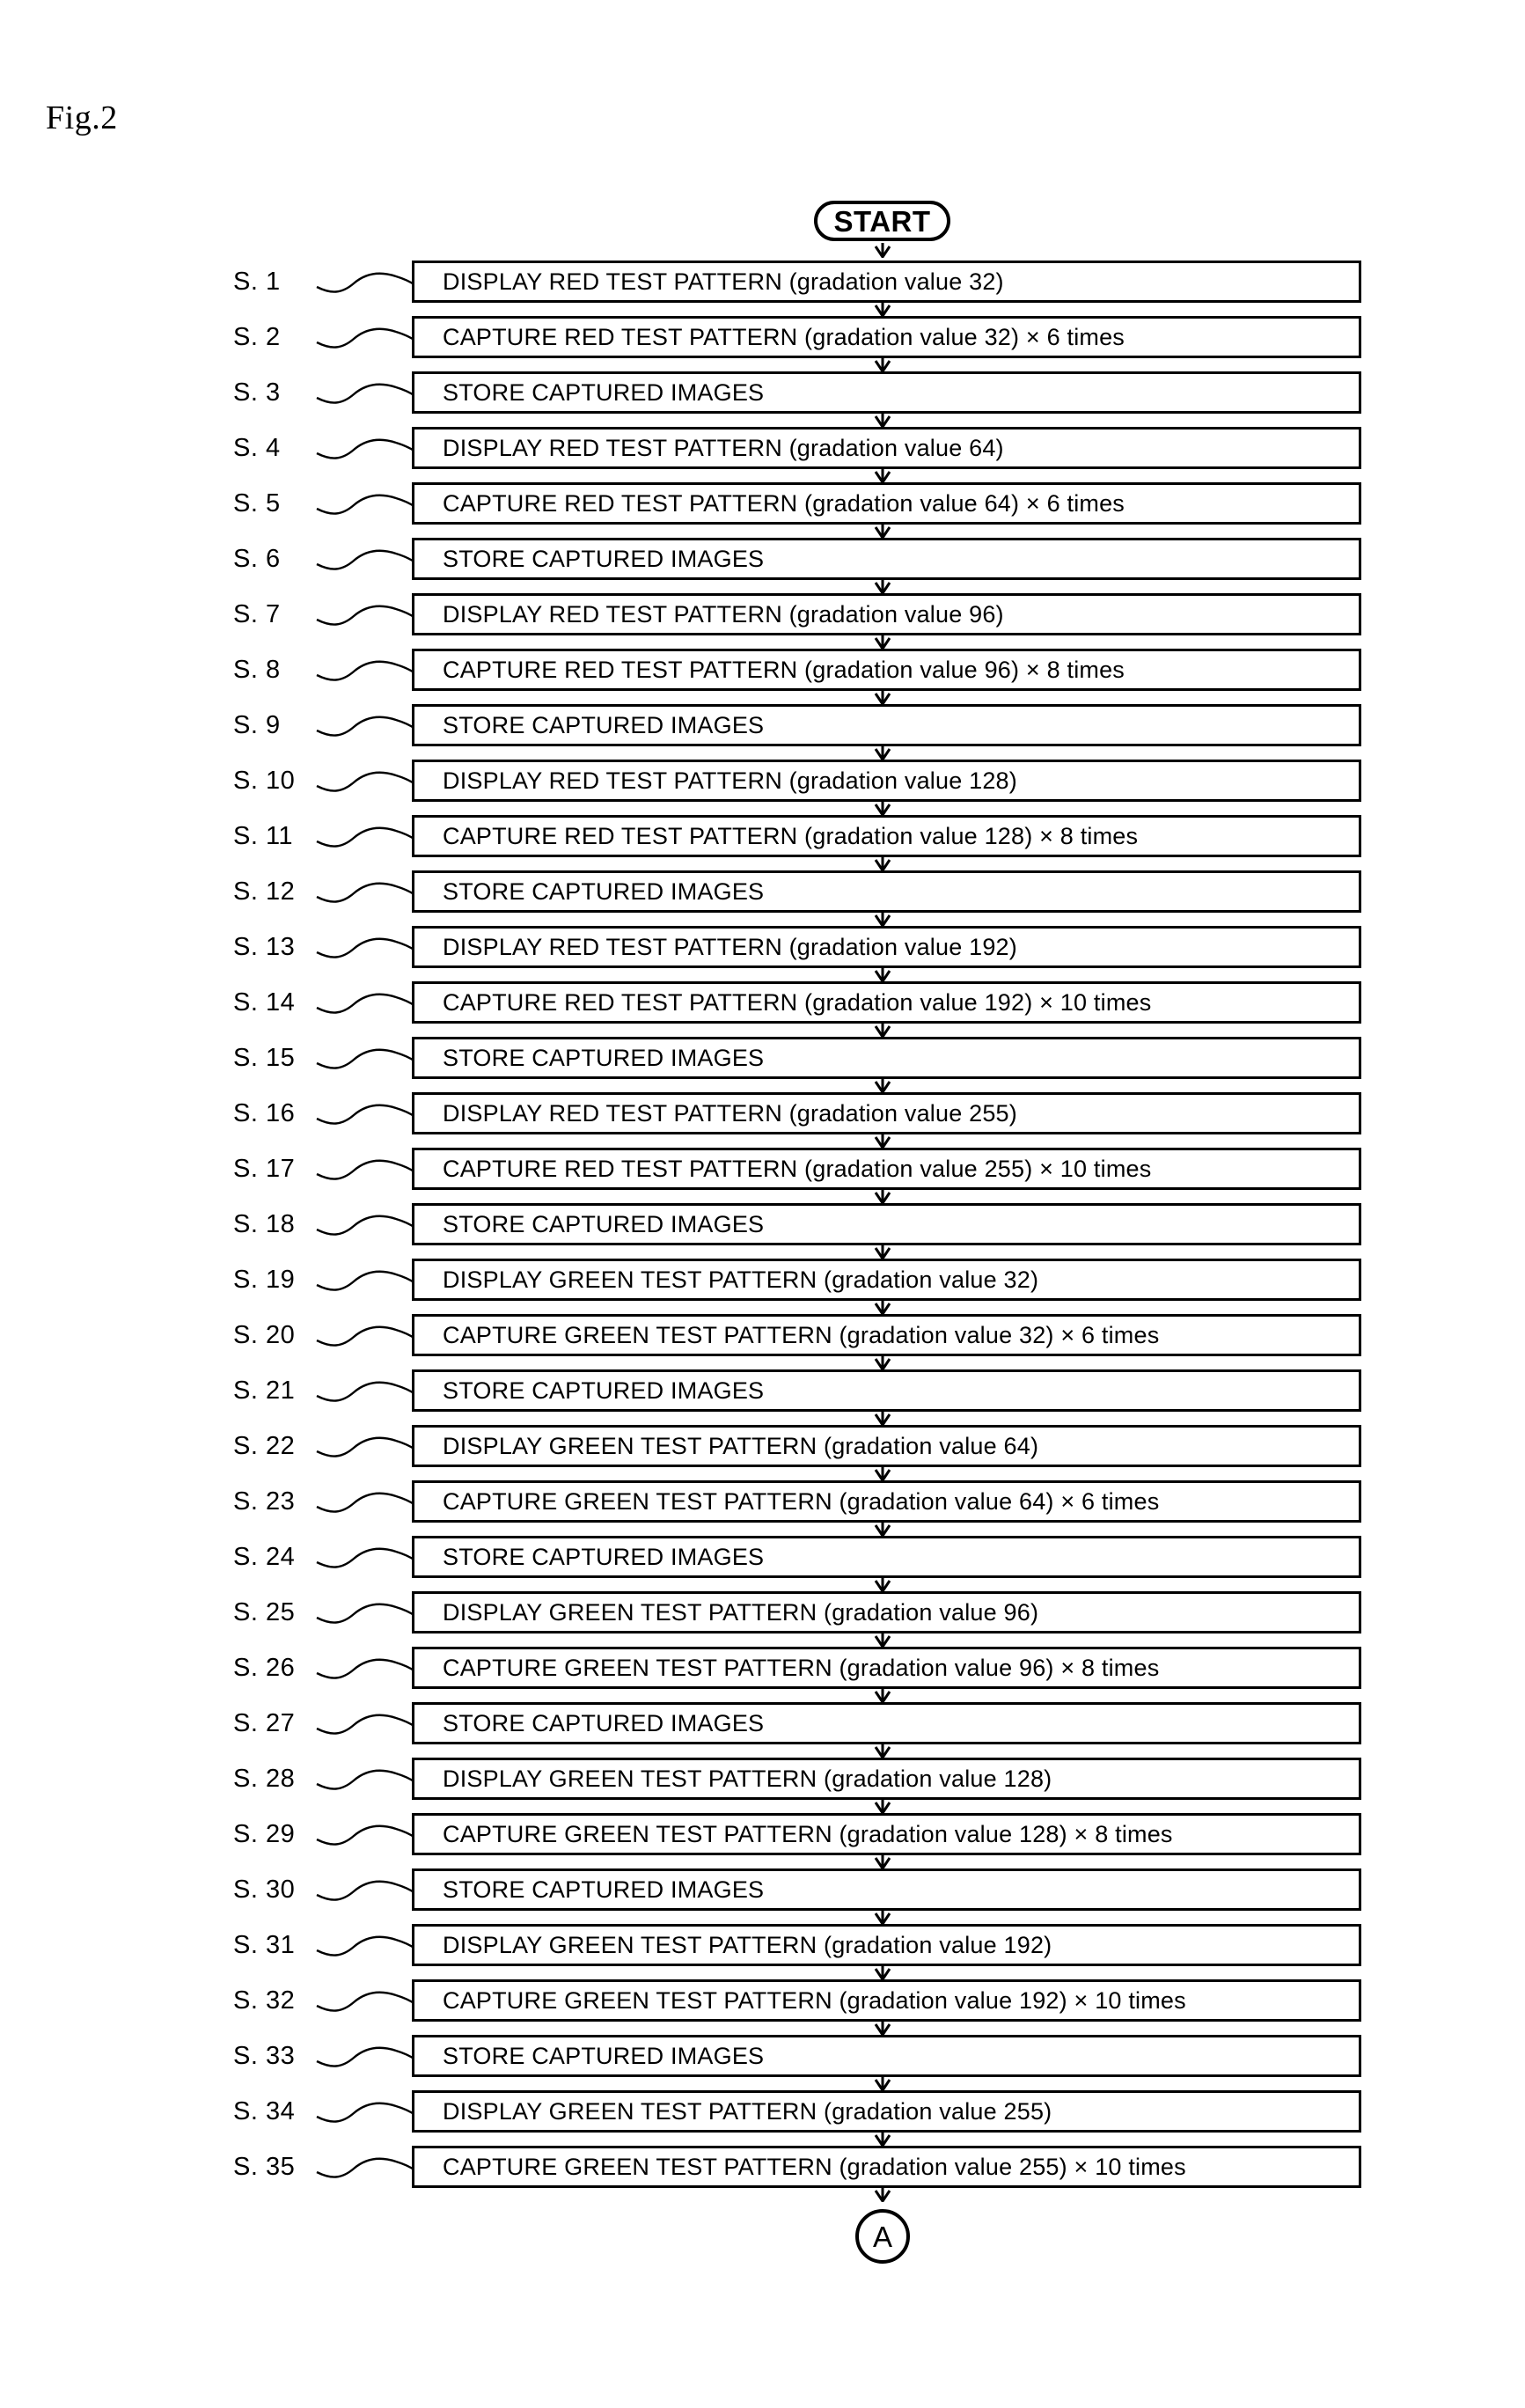 Image resolution: width=1525 pixels, height=2408 pixels. What do you see at coordinates (264, 946) in the screenshot?
I see `step-id-label: S. 13` at bounding box center [264, 946].